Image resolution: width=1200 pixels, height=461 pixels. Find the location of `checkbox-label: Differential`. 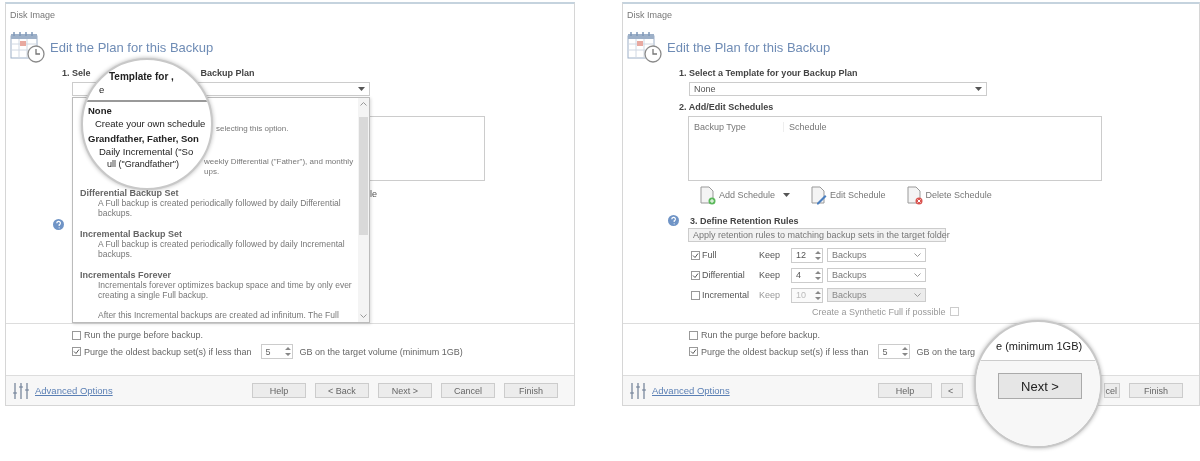

checkbox-label: Differential is located at coordinates (723, 275).